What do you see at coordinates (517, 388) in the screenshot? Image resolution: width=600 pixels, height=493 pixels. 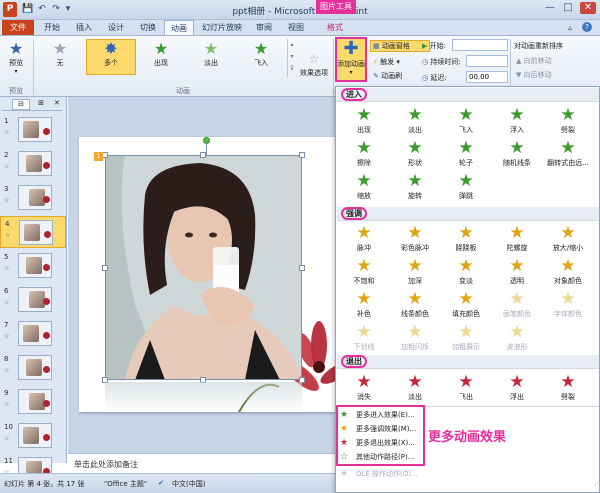 I see `exit-effect-item: ★ 浮出` at bounding box center [517, 388].